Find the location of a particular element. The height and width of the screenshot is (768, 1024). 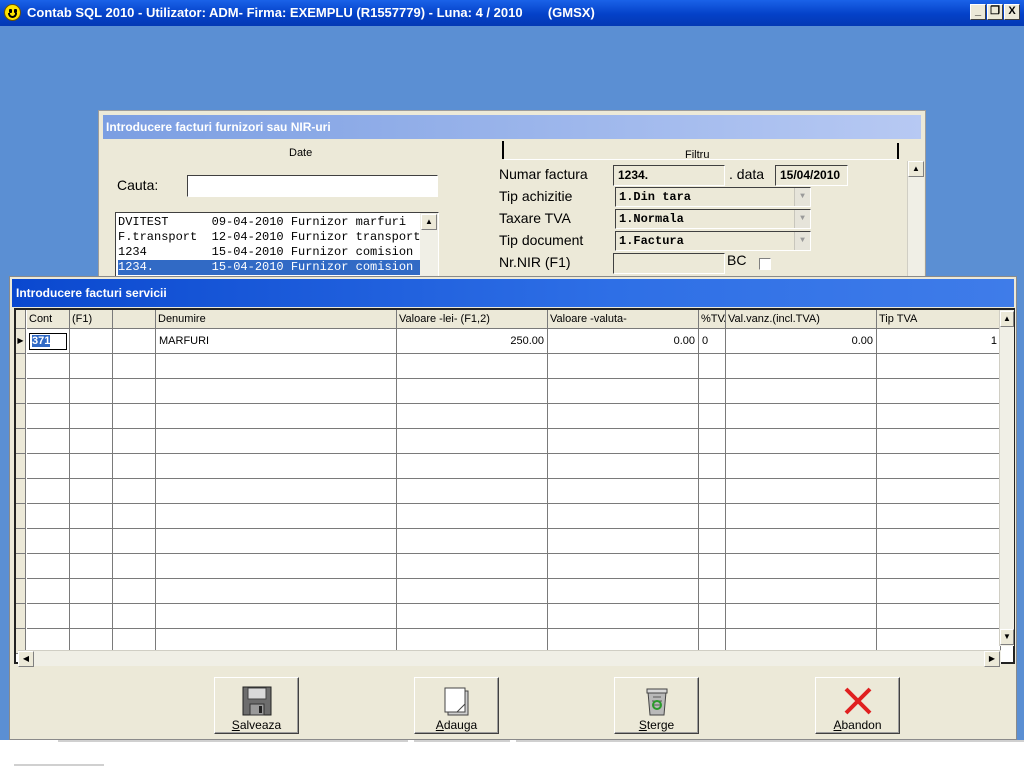

bc-checkbox is located at coordinates (765, 264).